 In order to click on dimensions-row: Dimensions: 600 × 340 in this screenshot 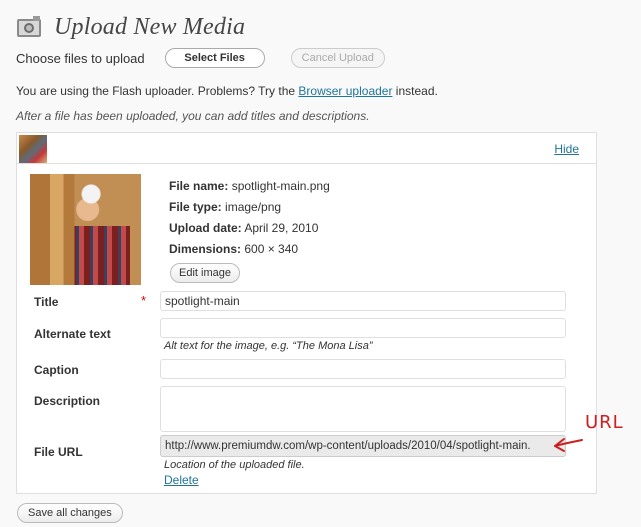, I will do `click(249, 249)`.